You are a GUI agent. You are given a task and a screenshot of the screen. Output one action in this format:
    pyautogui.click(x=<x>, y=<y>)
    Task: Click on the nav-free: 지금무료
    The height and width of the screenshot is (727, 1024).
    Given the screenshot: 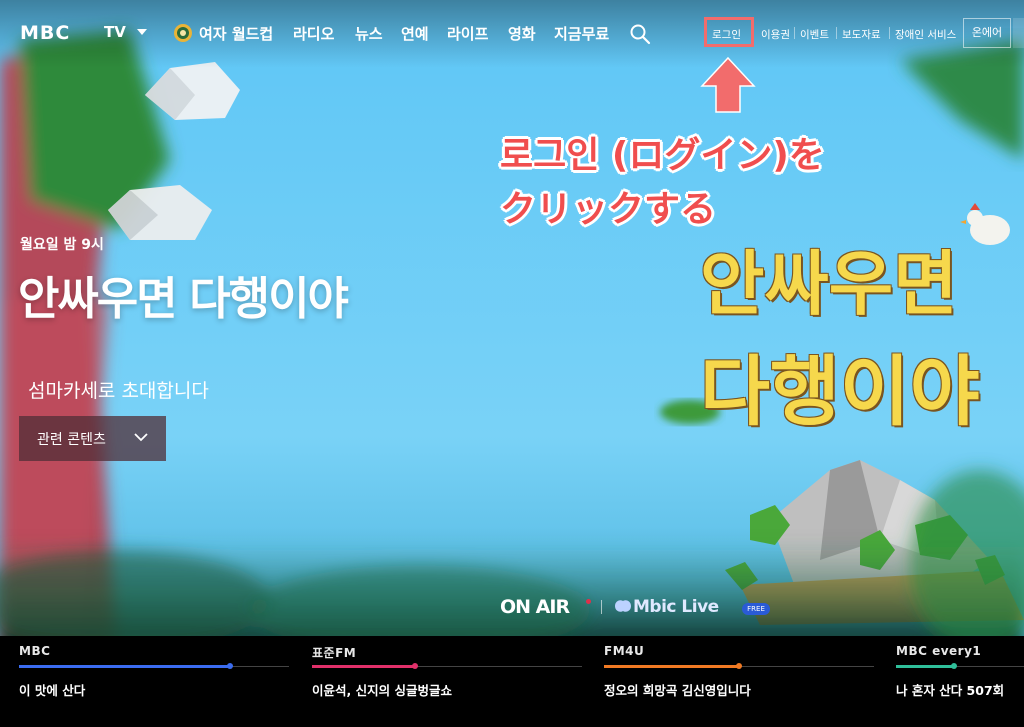 What is the action you would take?
    pyautogui.click(x=581, y=33)
    